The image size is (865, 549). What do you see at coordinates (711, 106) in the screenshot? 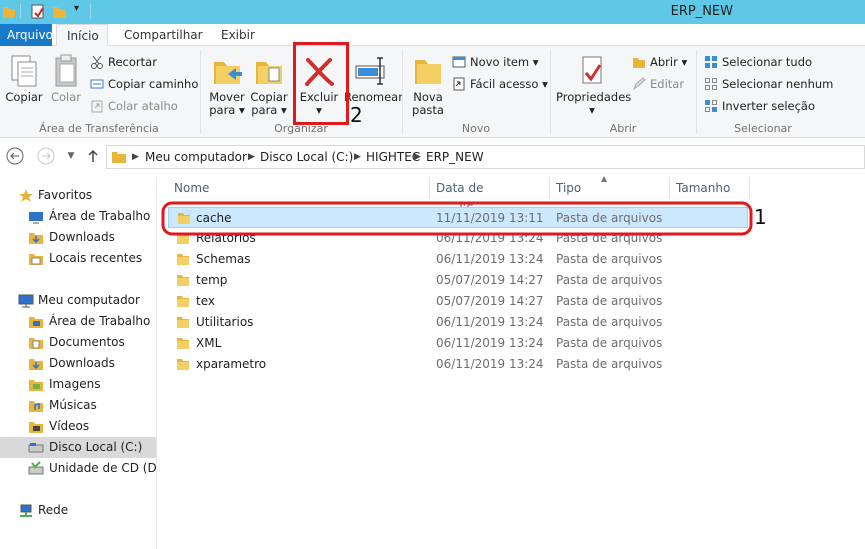
I see `invert-selection-icon` at bounding box center [711, 106].